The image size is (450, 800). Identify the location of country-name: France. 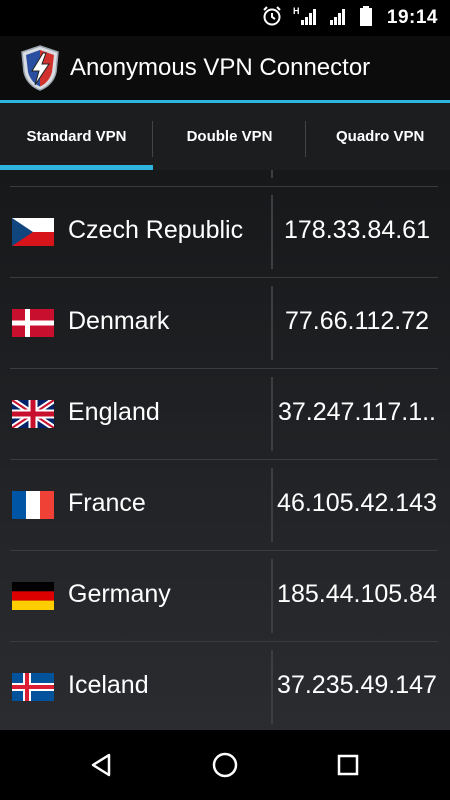
(107, 503).